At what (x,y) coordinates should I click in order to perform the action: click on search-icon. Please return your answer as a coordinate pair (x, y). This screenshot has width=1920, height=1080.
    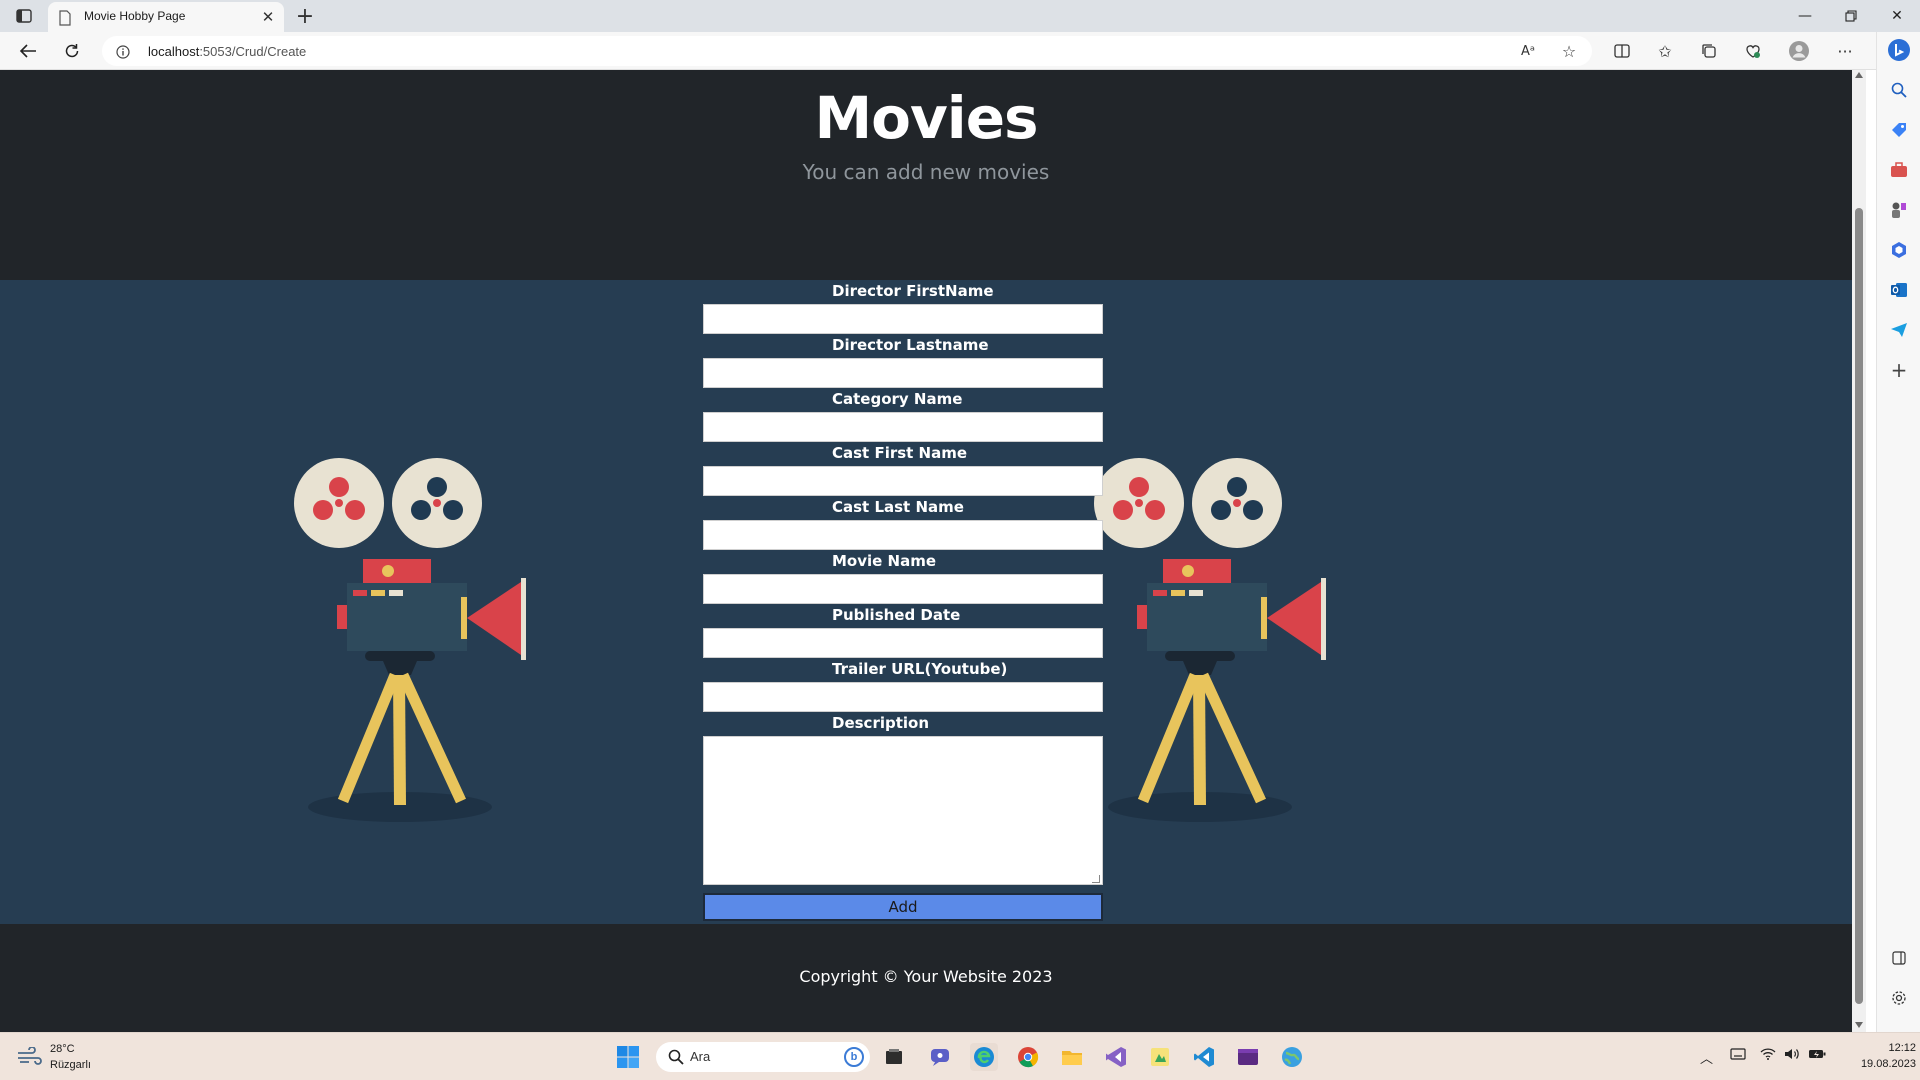
    Looking at the image, I should click on (1899, 90).